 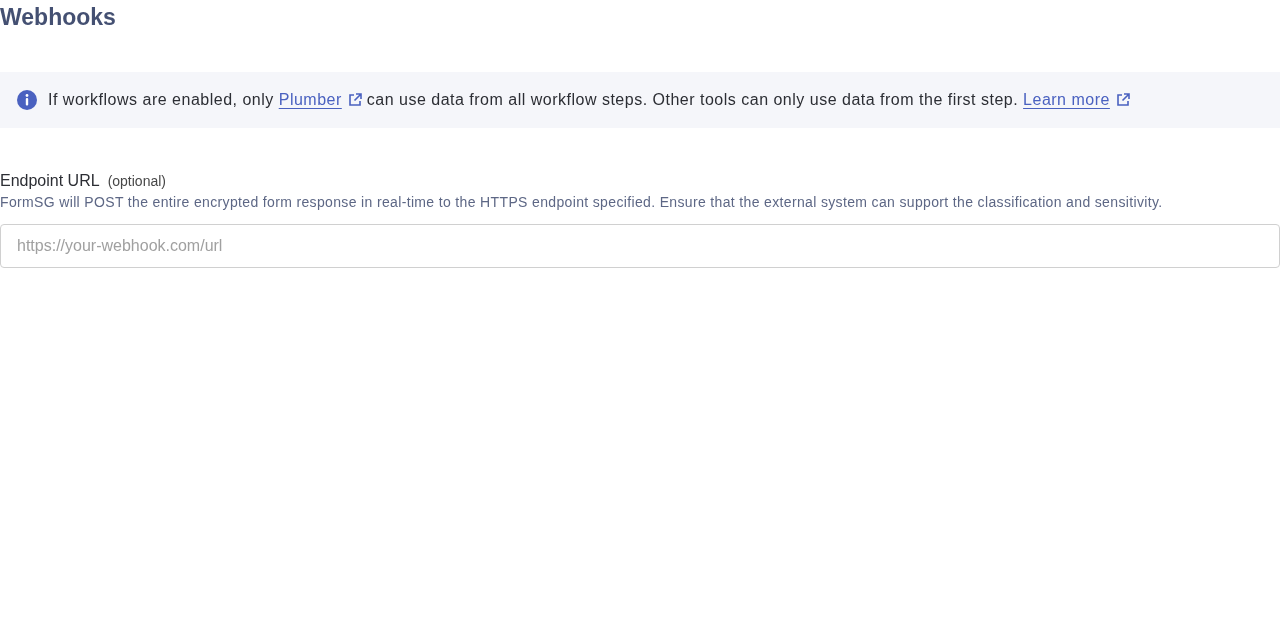 What do you see at coordinates (50, 181) in the screenshot?
I see `field-label: Endpoint URL` at bounding box center [50, 181].